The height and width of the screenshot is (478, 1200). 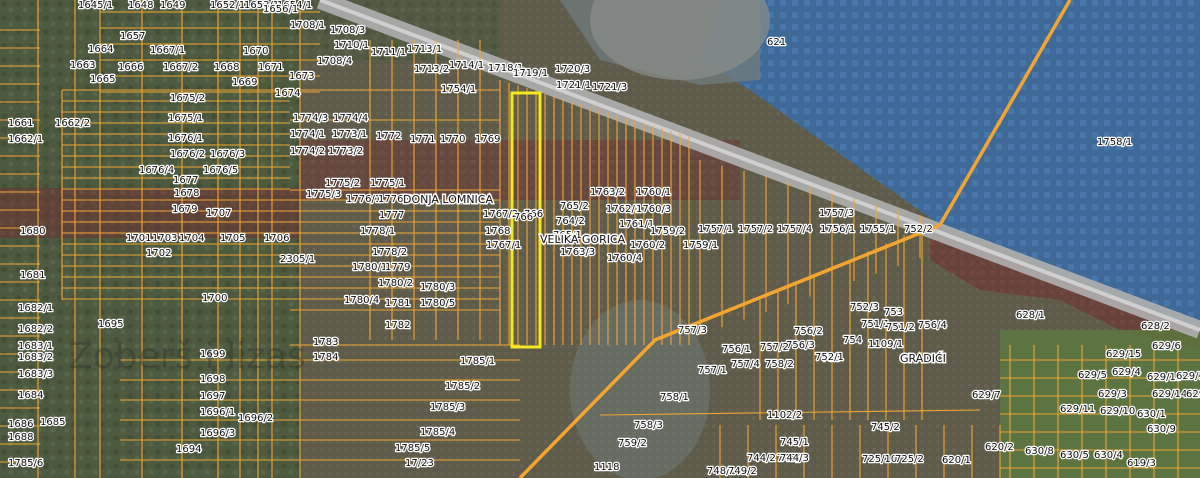 What do you see at coordinates (432, 70) in the screenshot?
I see `parcel-label: 1713/2` at bounding box center [432, 70].